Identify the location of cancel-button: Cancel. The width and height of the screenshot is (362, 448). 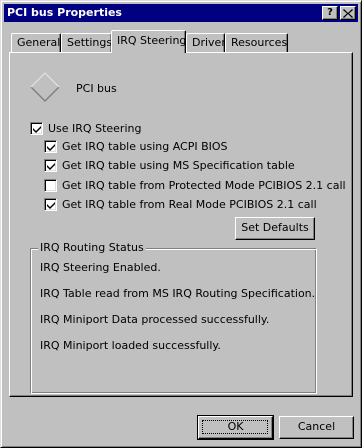
(316, 427).